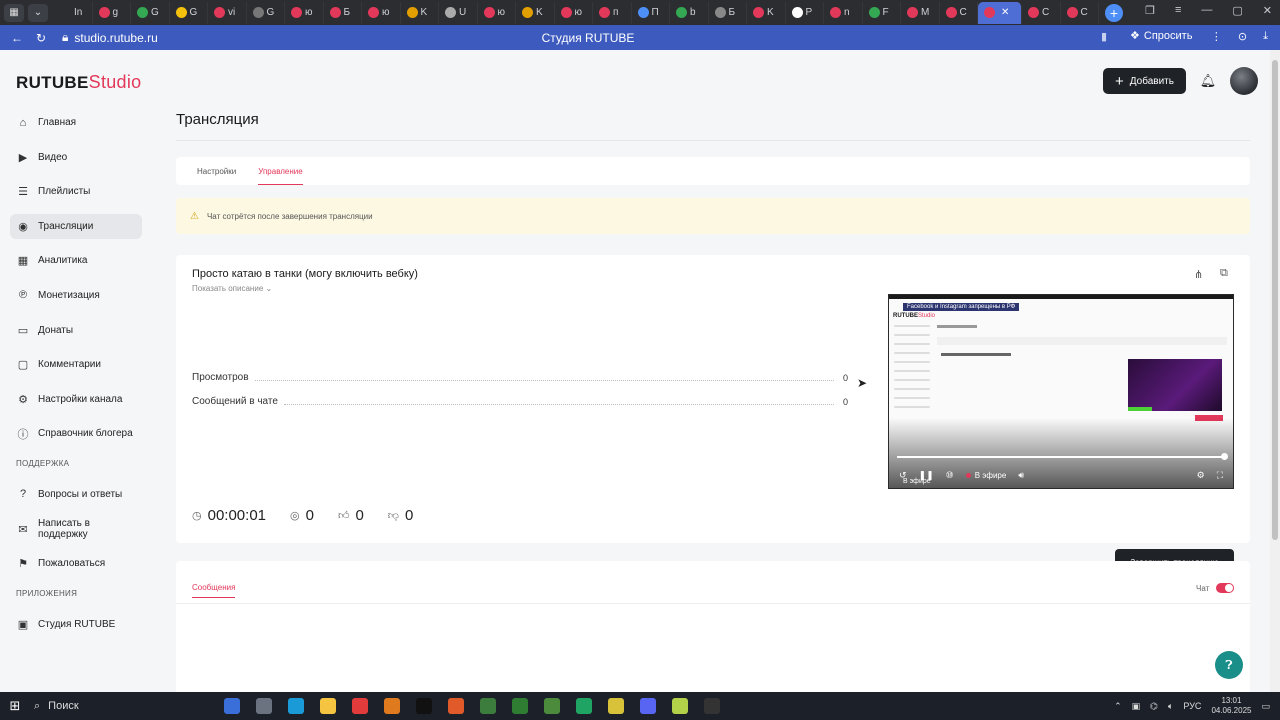  What do you see at coordinates (1201, 475) in the screenshot?
I see `player-settings-icon: ⚙` at bounding box center [1201, 475].